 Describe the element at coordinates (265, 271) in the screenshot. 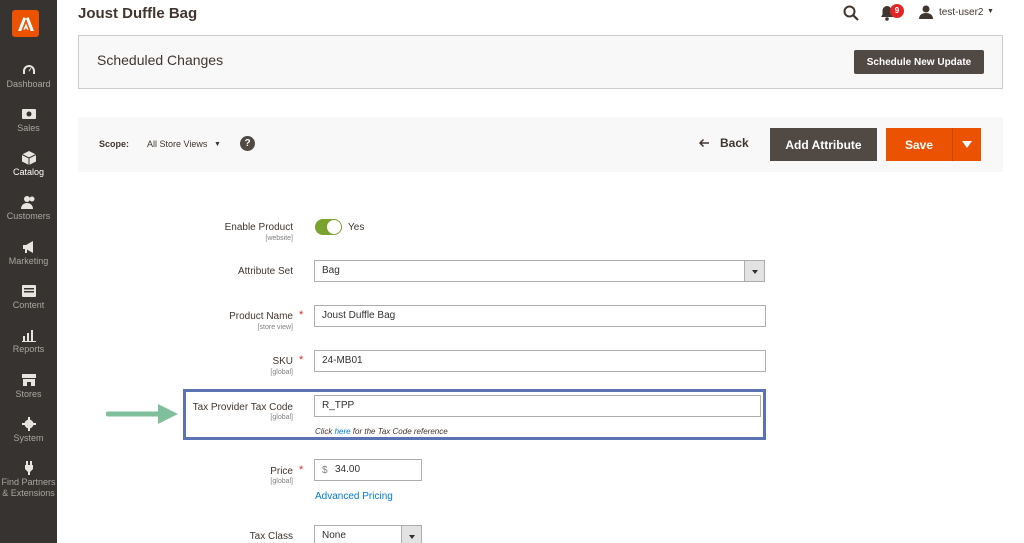

I see `attribute-set-label: Attribute Set` at that location.